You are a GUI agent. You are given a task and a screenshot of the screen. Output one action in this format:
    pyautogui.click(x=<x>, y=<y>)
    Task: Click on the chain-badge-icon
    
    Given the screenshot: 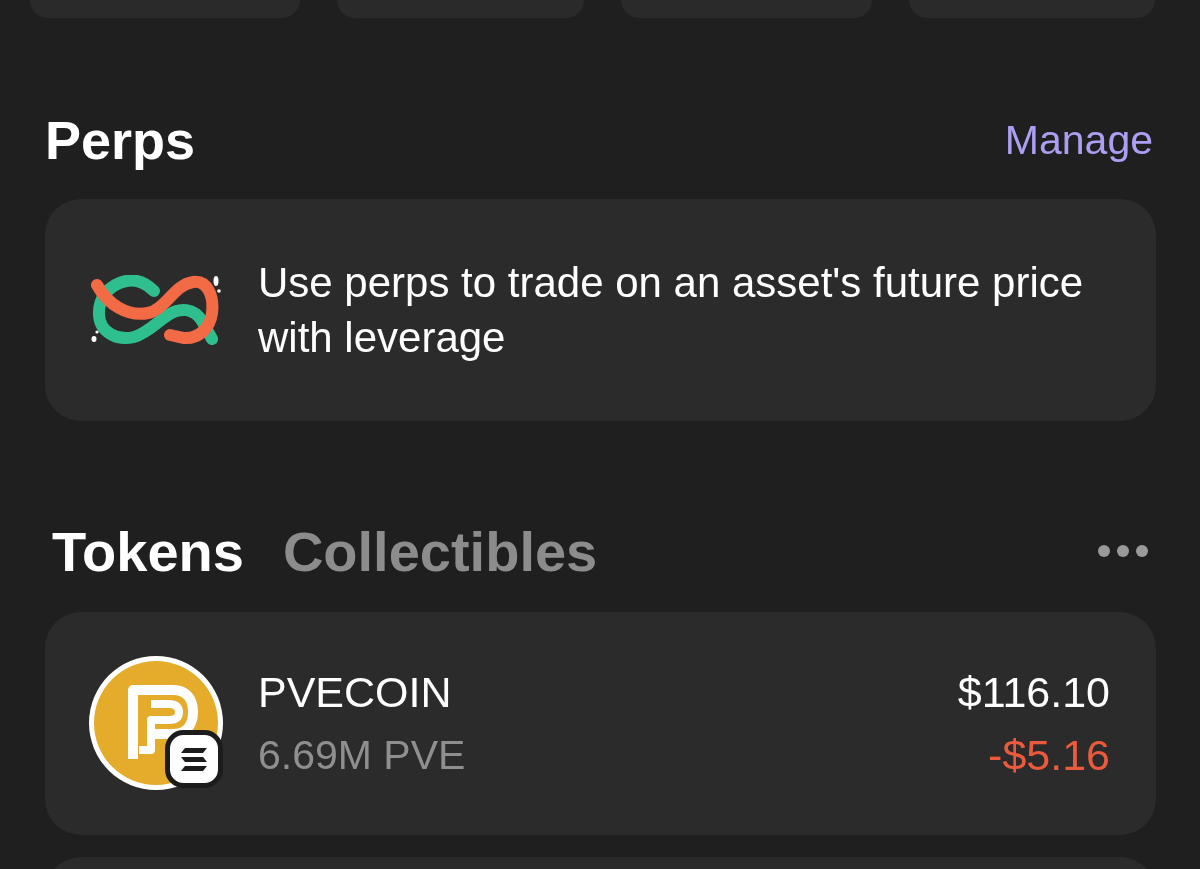 What is the action you would take?
    pyautogui.click(x=194, y=759)
    